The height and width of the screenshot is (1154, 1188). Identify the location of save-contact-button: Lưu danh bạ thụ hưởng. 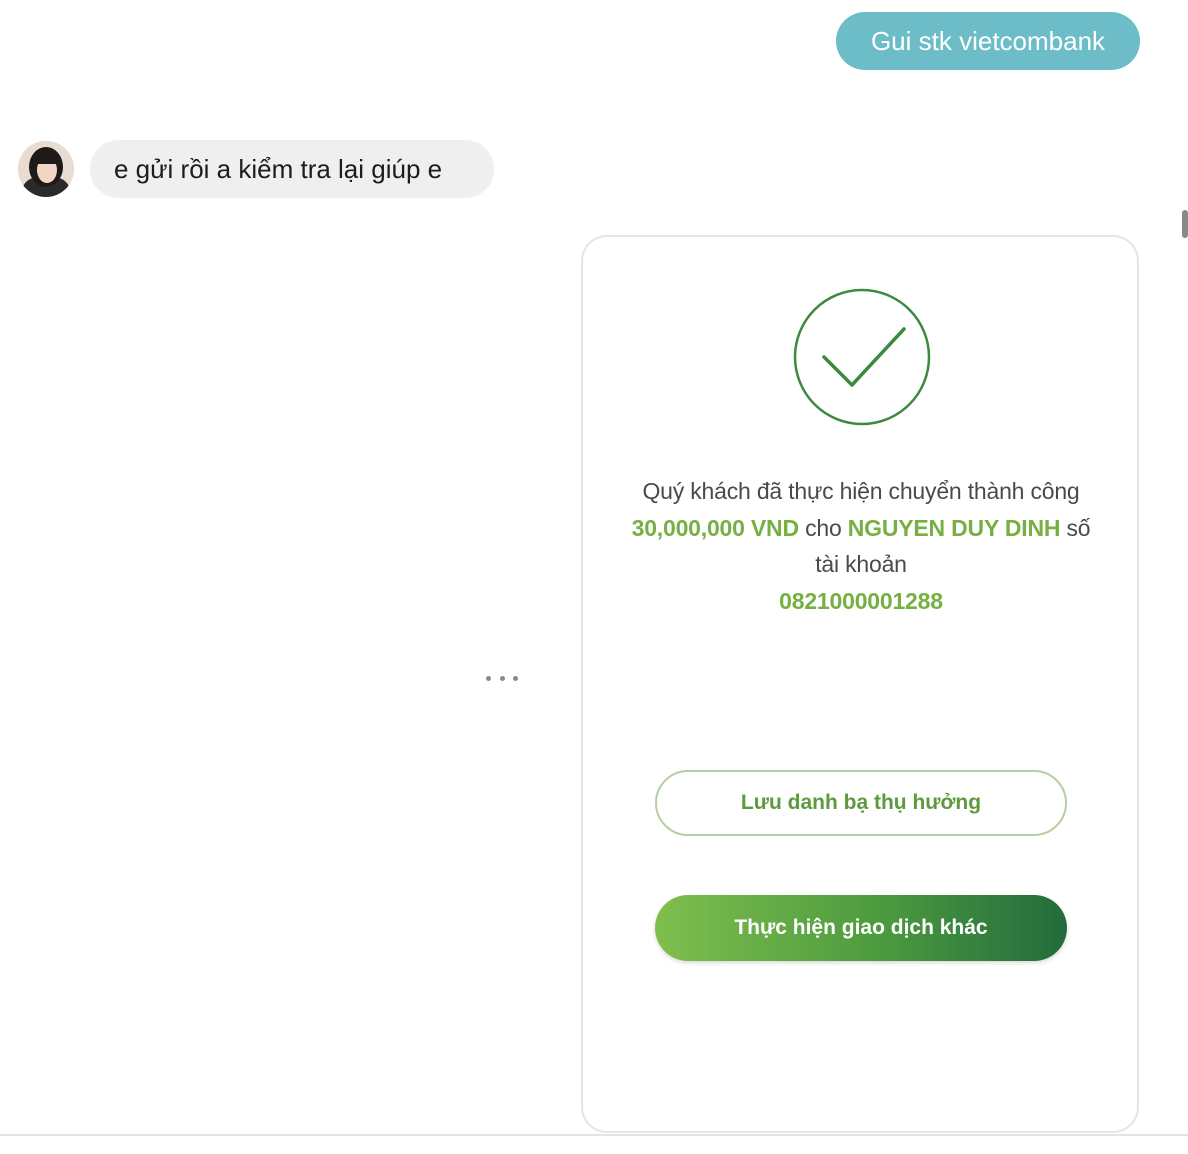
(861, 803).